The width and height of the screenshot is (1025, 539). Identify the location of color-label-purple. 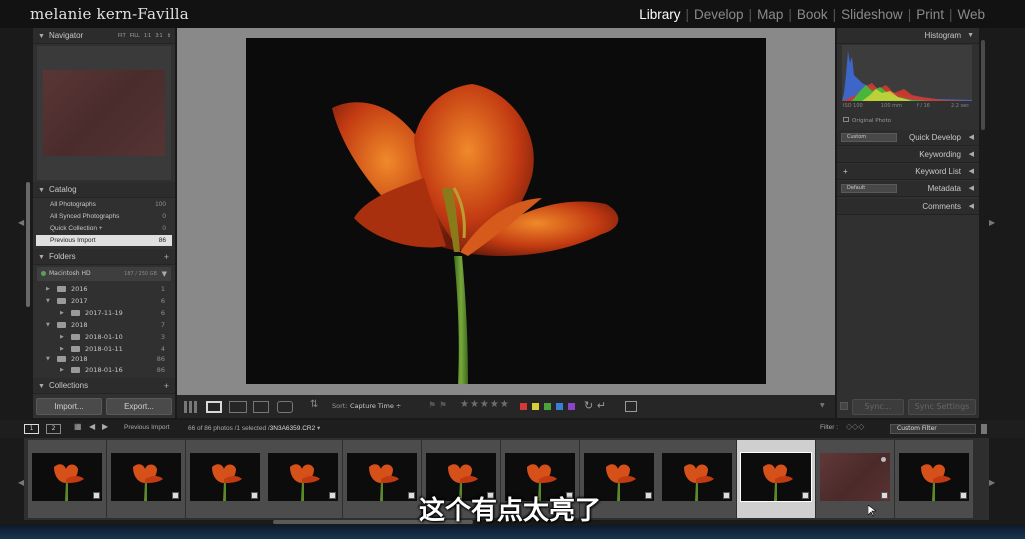
(571, 406).